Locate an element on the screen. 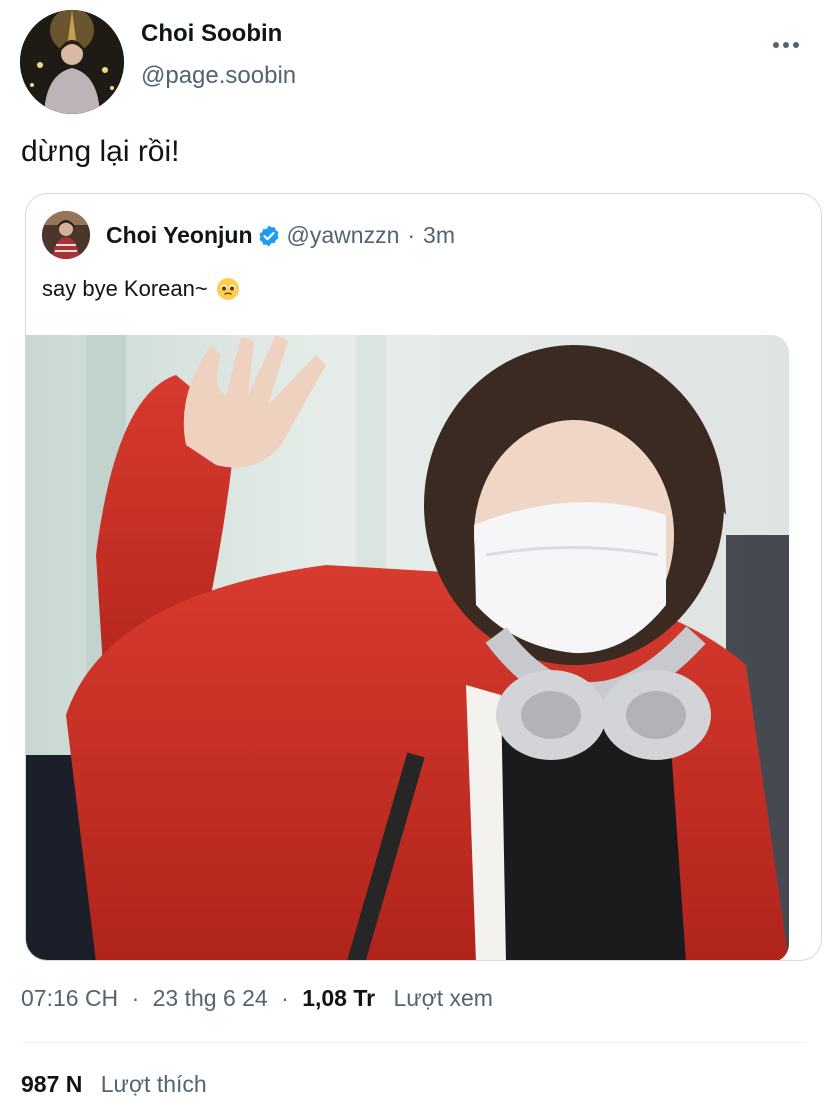 The height and width of the screenshot is (1119, 828). likes-link: 987 N Lượt thích is located at coordinates (114, 1084).